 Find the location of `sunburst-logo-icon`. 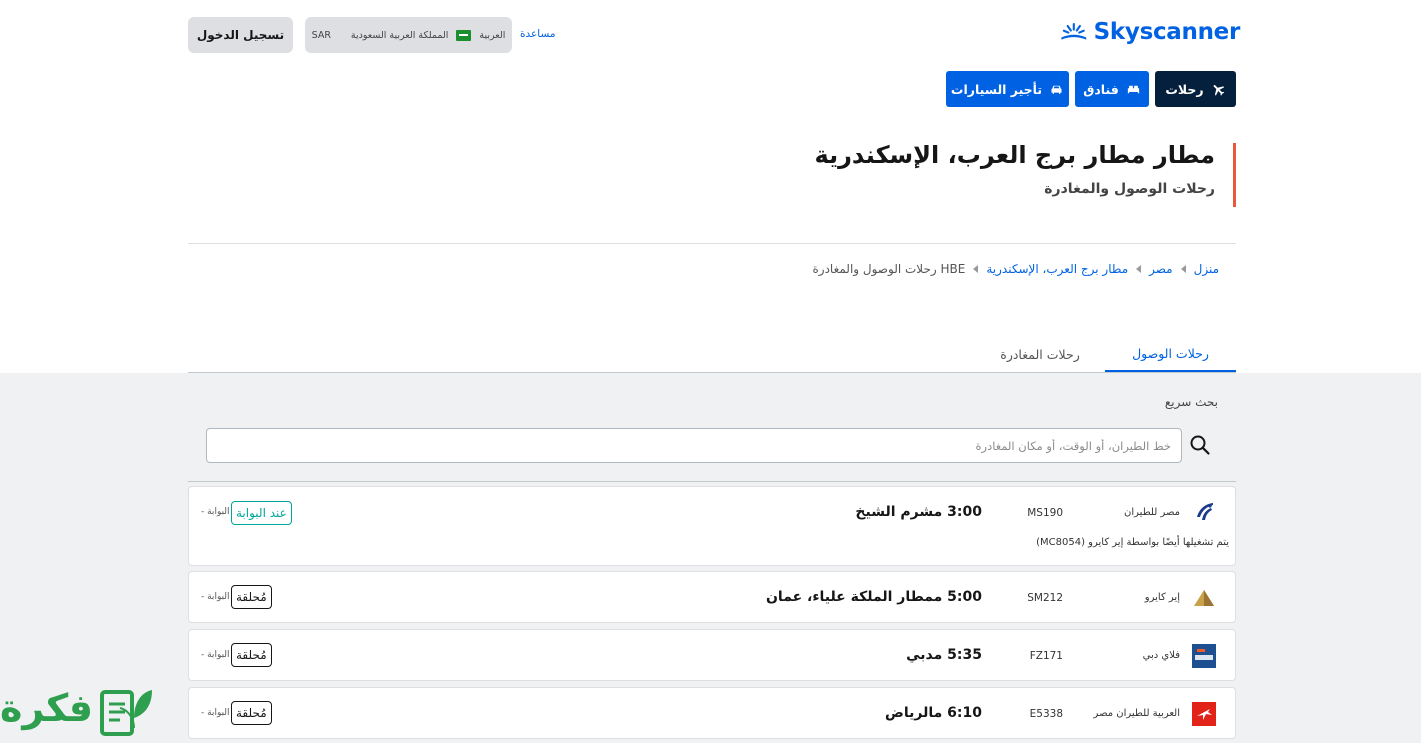

sunburst-logo-icon is located at coordinates (1074, 31).